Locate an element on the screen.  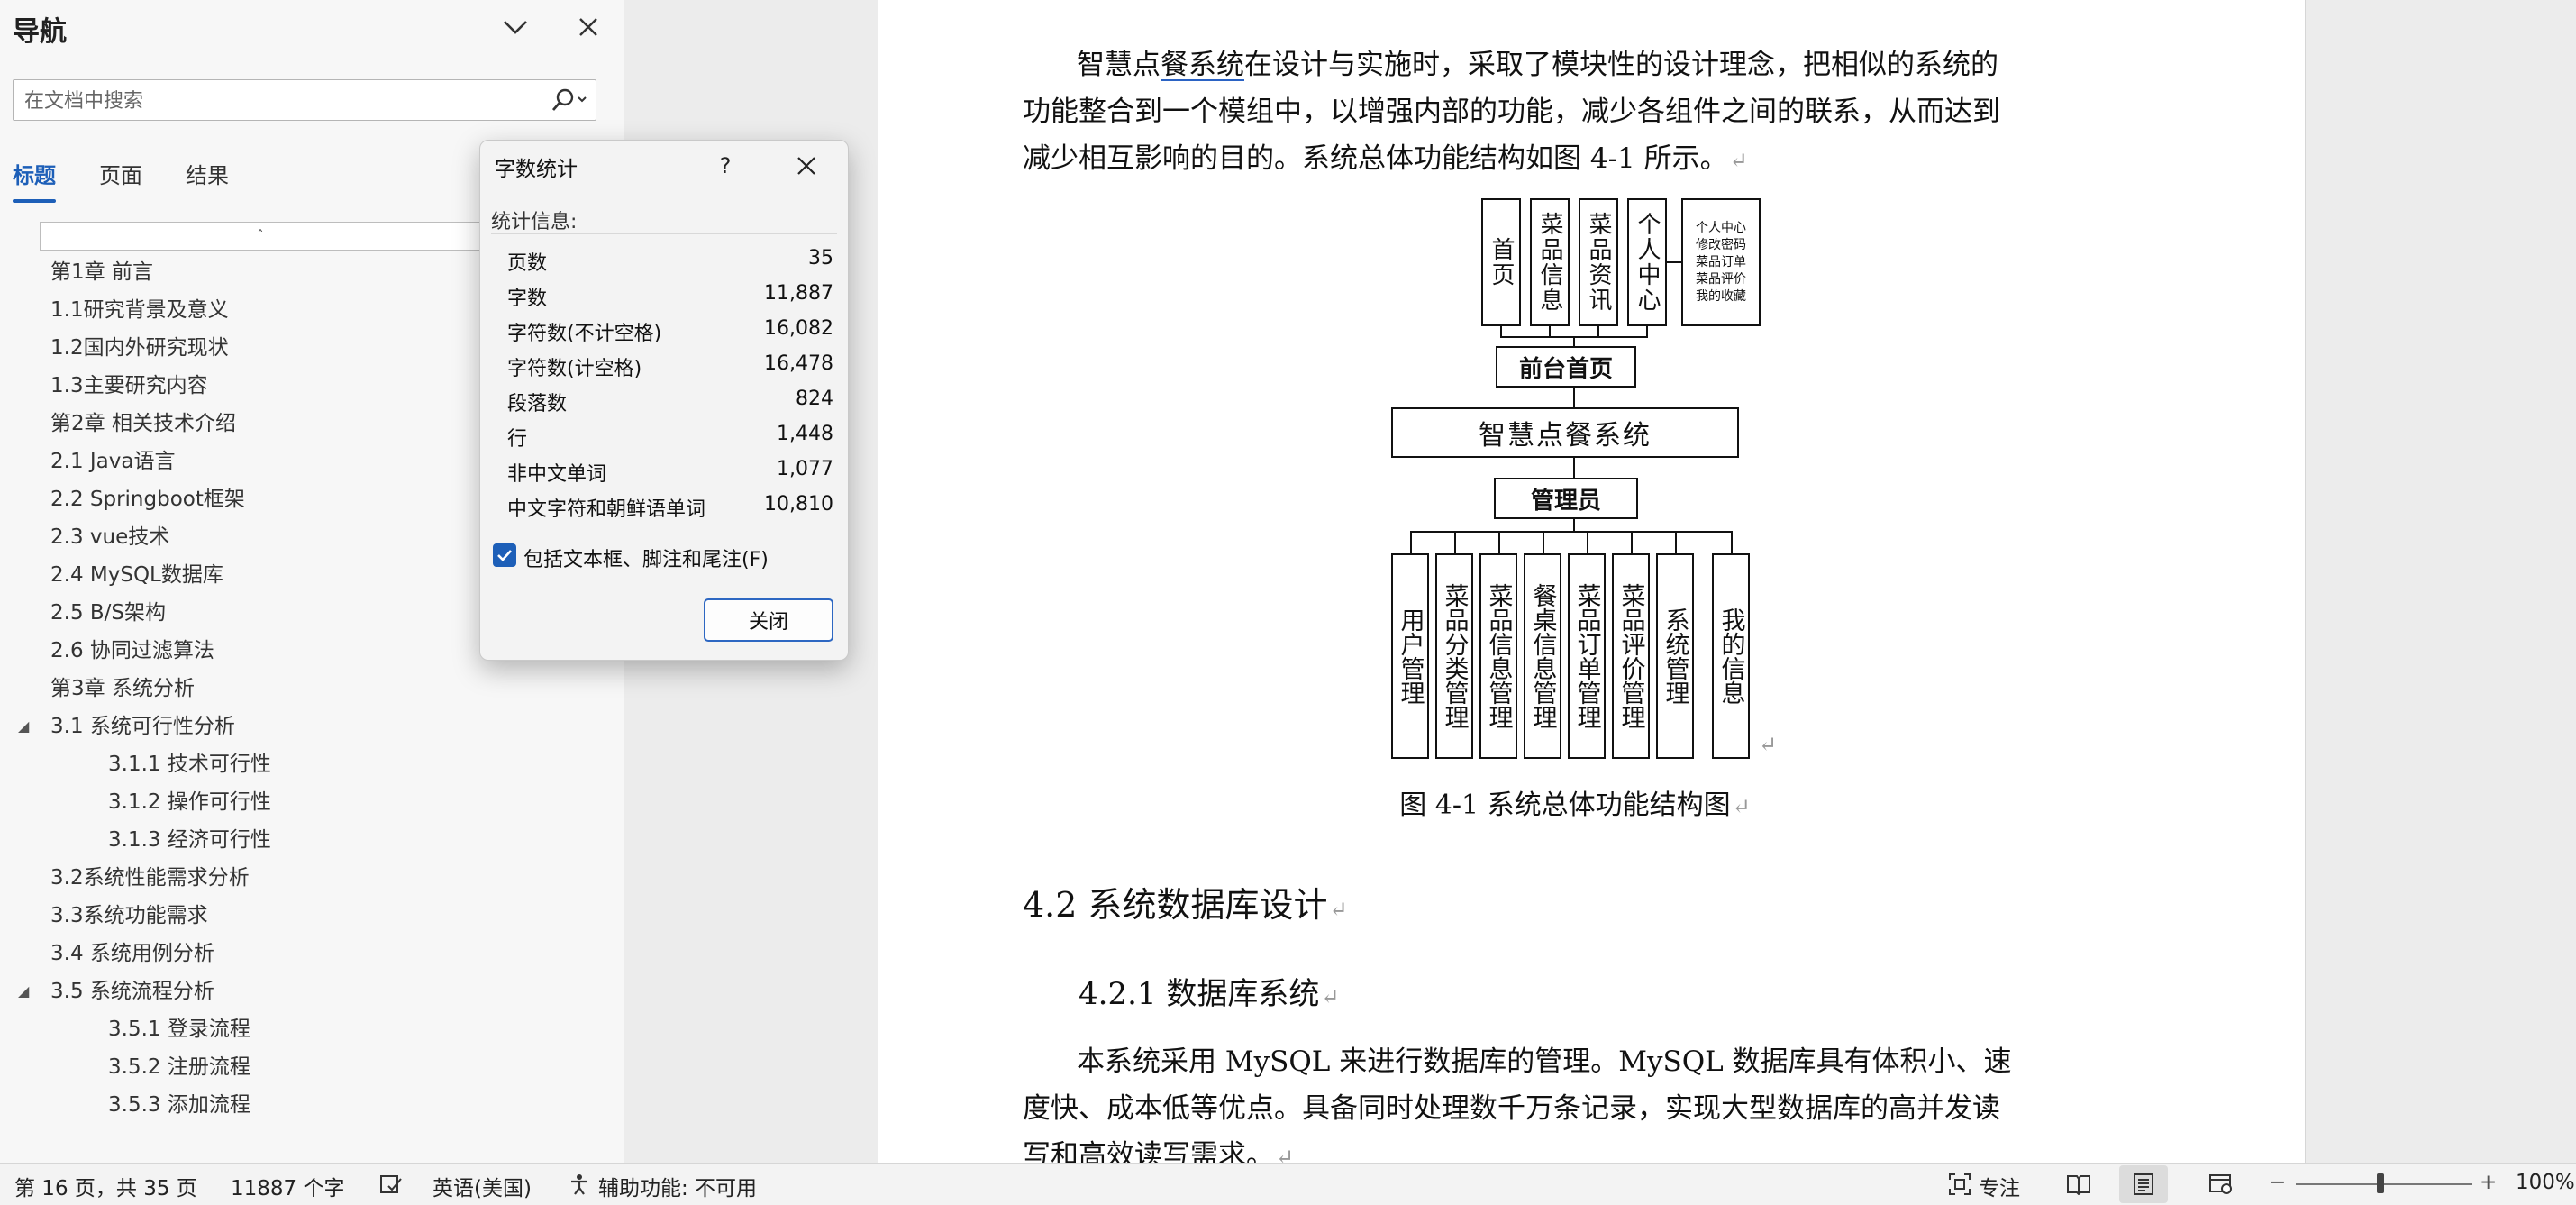
heading-item: 3.4 系统用例分析 is located at coordinates (312, 956).